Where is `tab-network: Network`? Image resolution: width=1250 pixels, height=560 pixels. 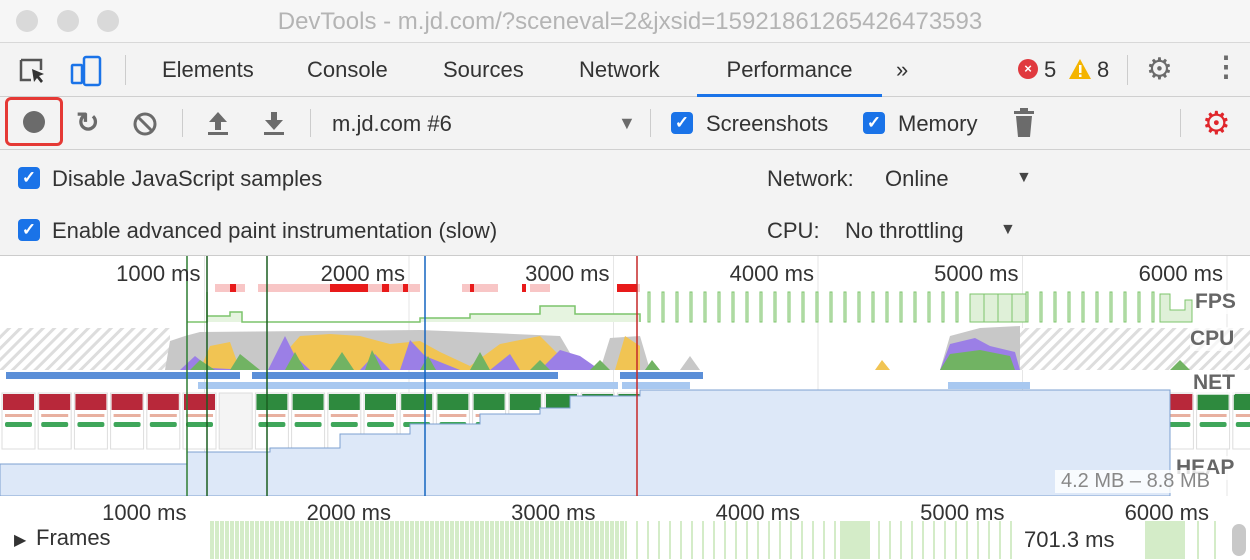 tab-network: Network is located at coordinates (619, 70).